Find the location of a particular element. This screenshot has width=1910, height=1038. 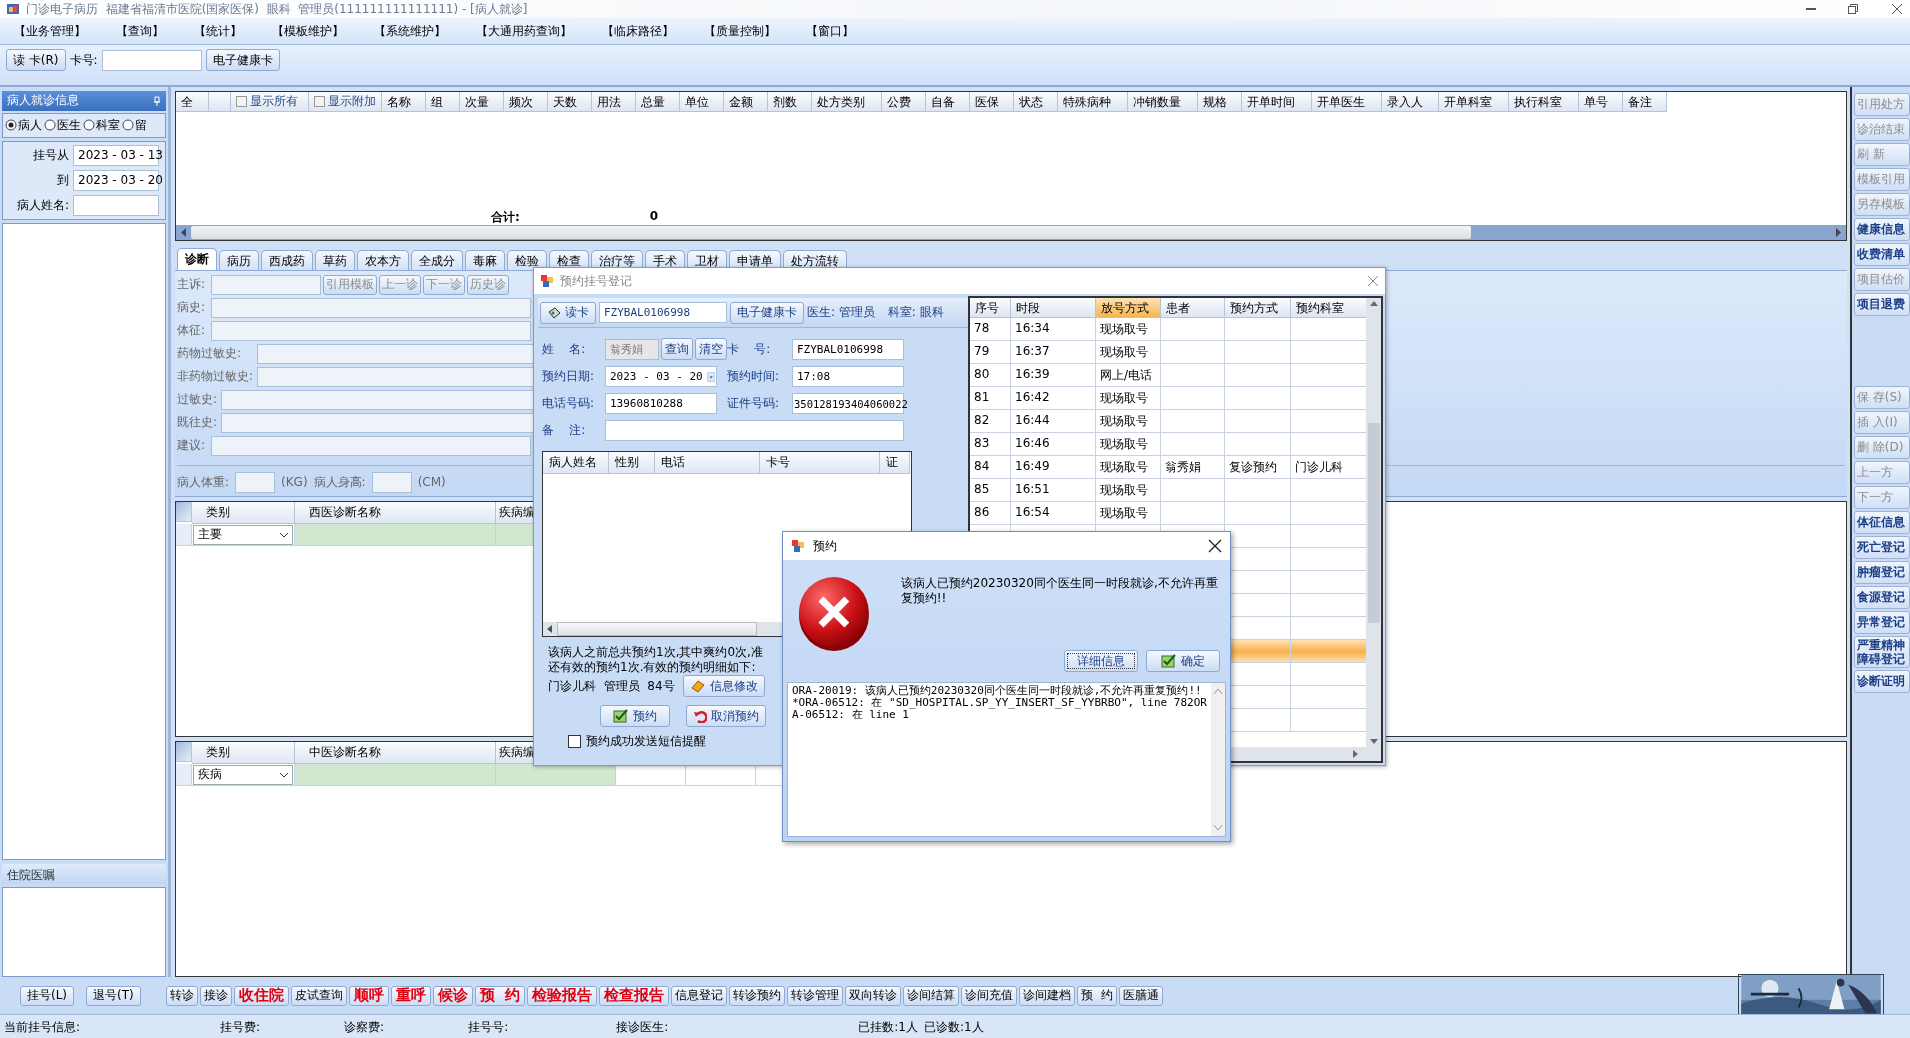

name-field: 翁秀娟 is located at coordinates (632, 349).